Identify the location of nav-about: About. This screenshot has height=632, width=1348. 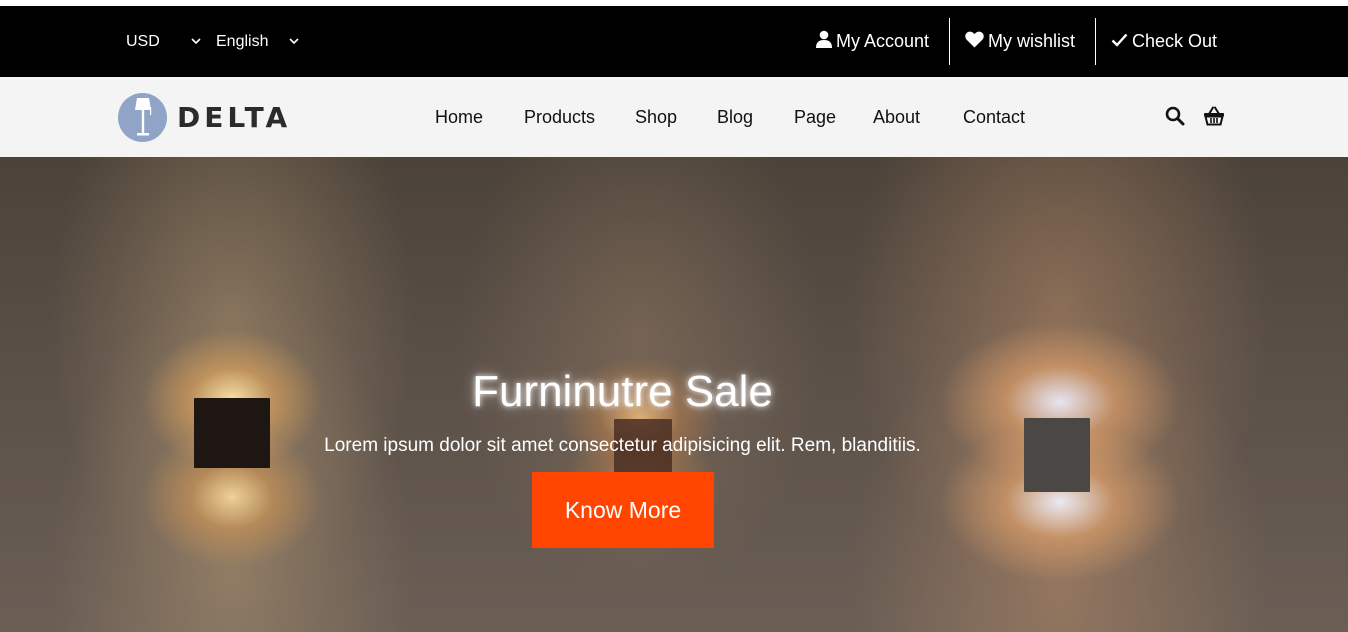
(896, 117).